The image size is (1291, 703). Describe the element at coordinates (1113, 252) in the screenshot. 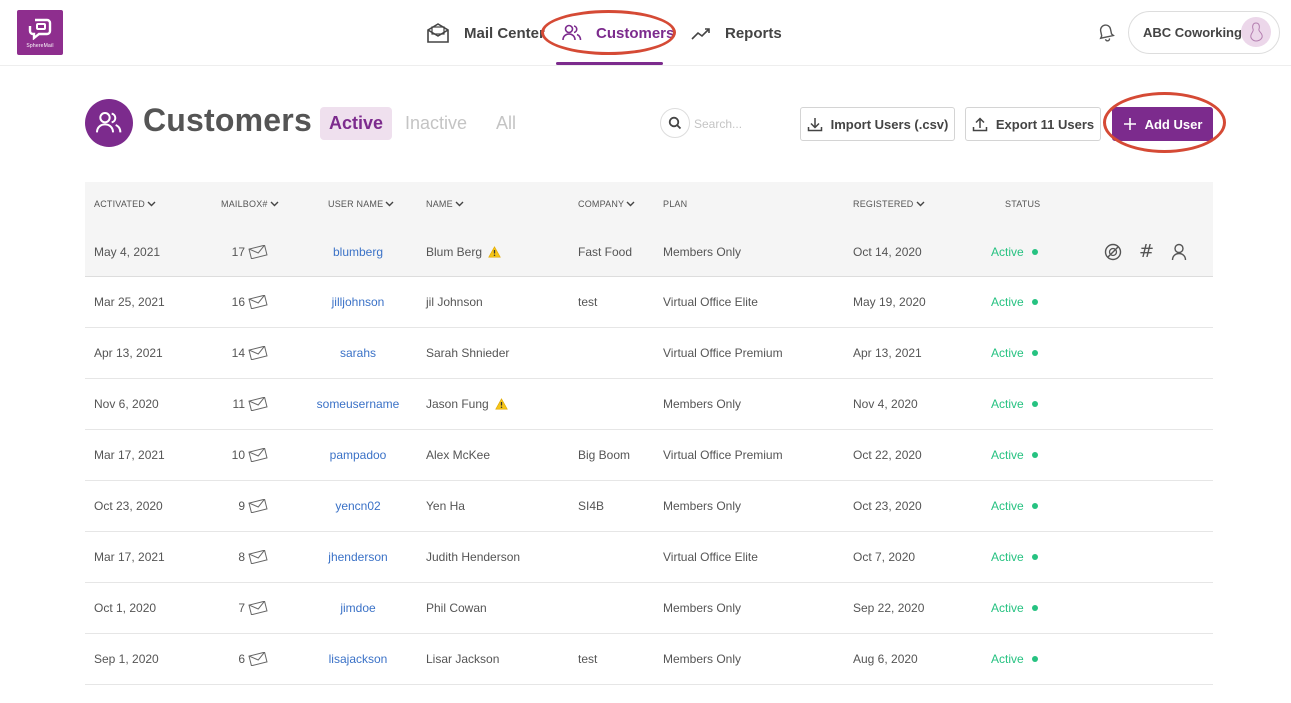

I see `disable-icon` at that location.